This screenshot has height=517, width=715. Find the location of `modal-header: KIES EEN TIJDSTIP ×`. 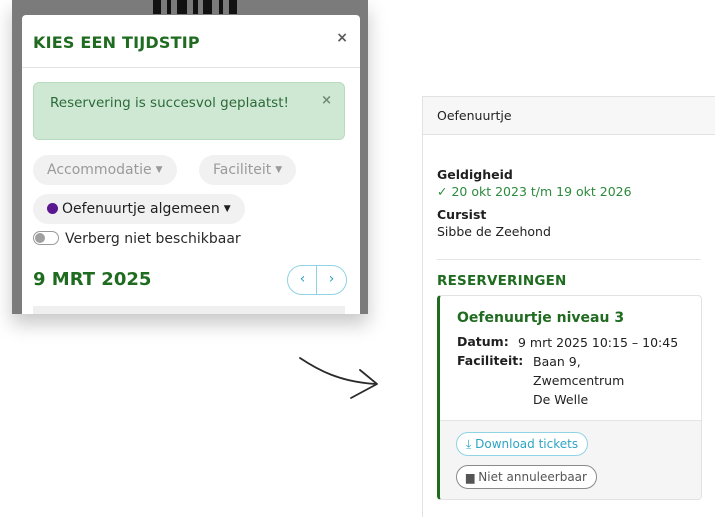

modal-header: KIES EEN TIJDSTIP × is located at coordinates (191, 41).